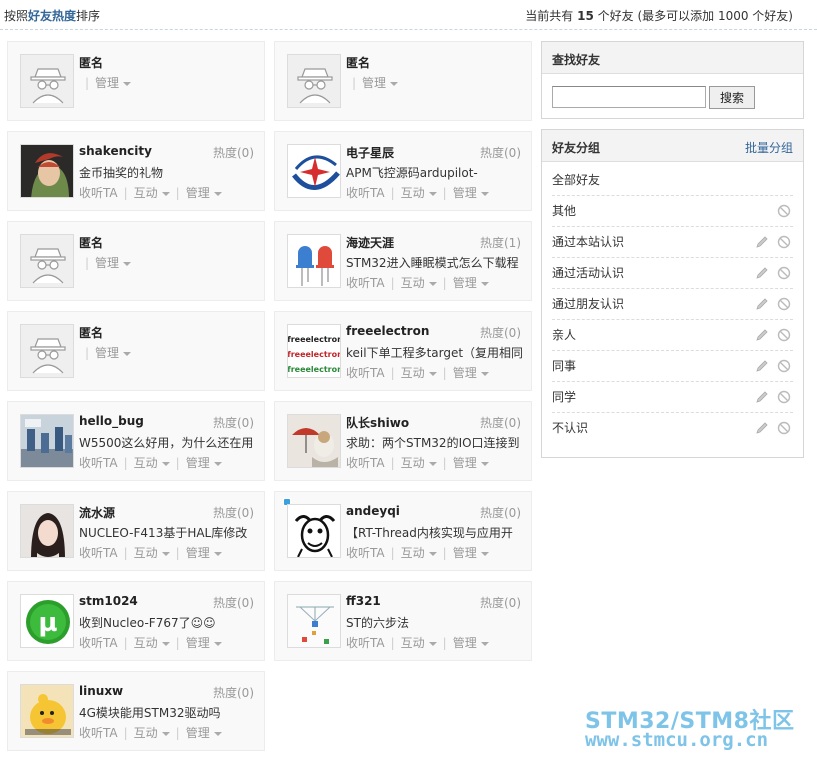 This screenshot has width=817, height=762. I want to click on friend-status: keil下单工程多target（复用相同, so click(435, 352).